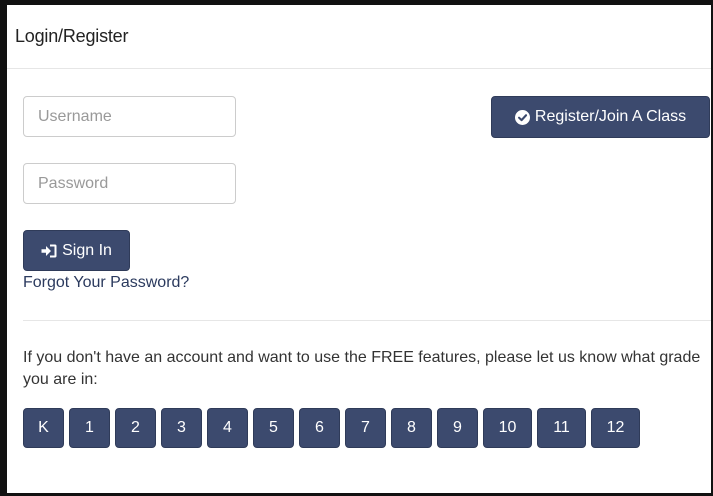  Describe the element at coordinates (319, 428) in the screenshot. I see `grade-button-6: 6` at that location.